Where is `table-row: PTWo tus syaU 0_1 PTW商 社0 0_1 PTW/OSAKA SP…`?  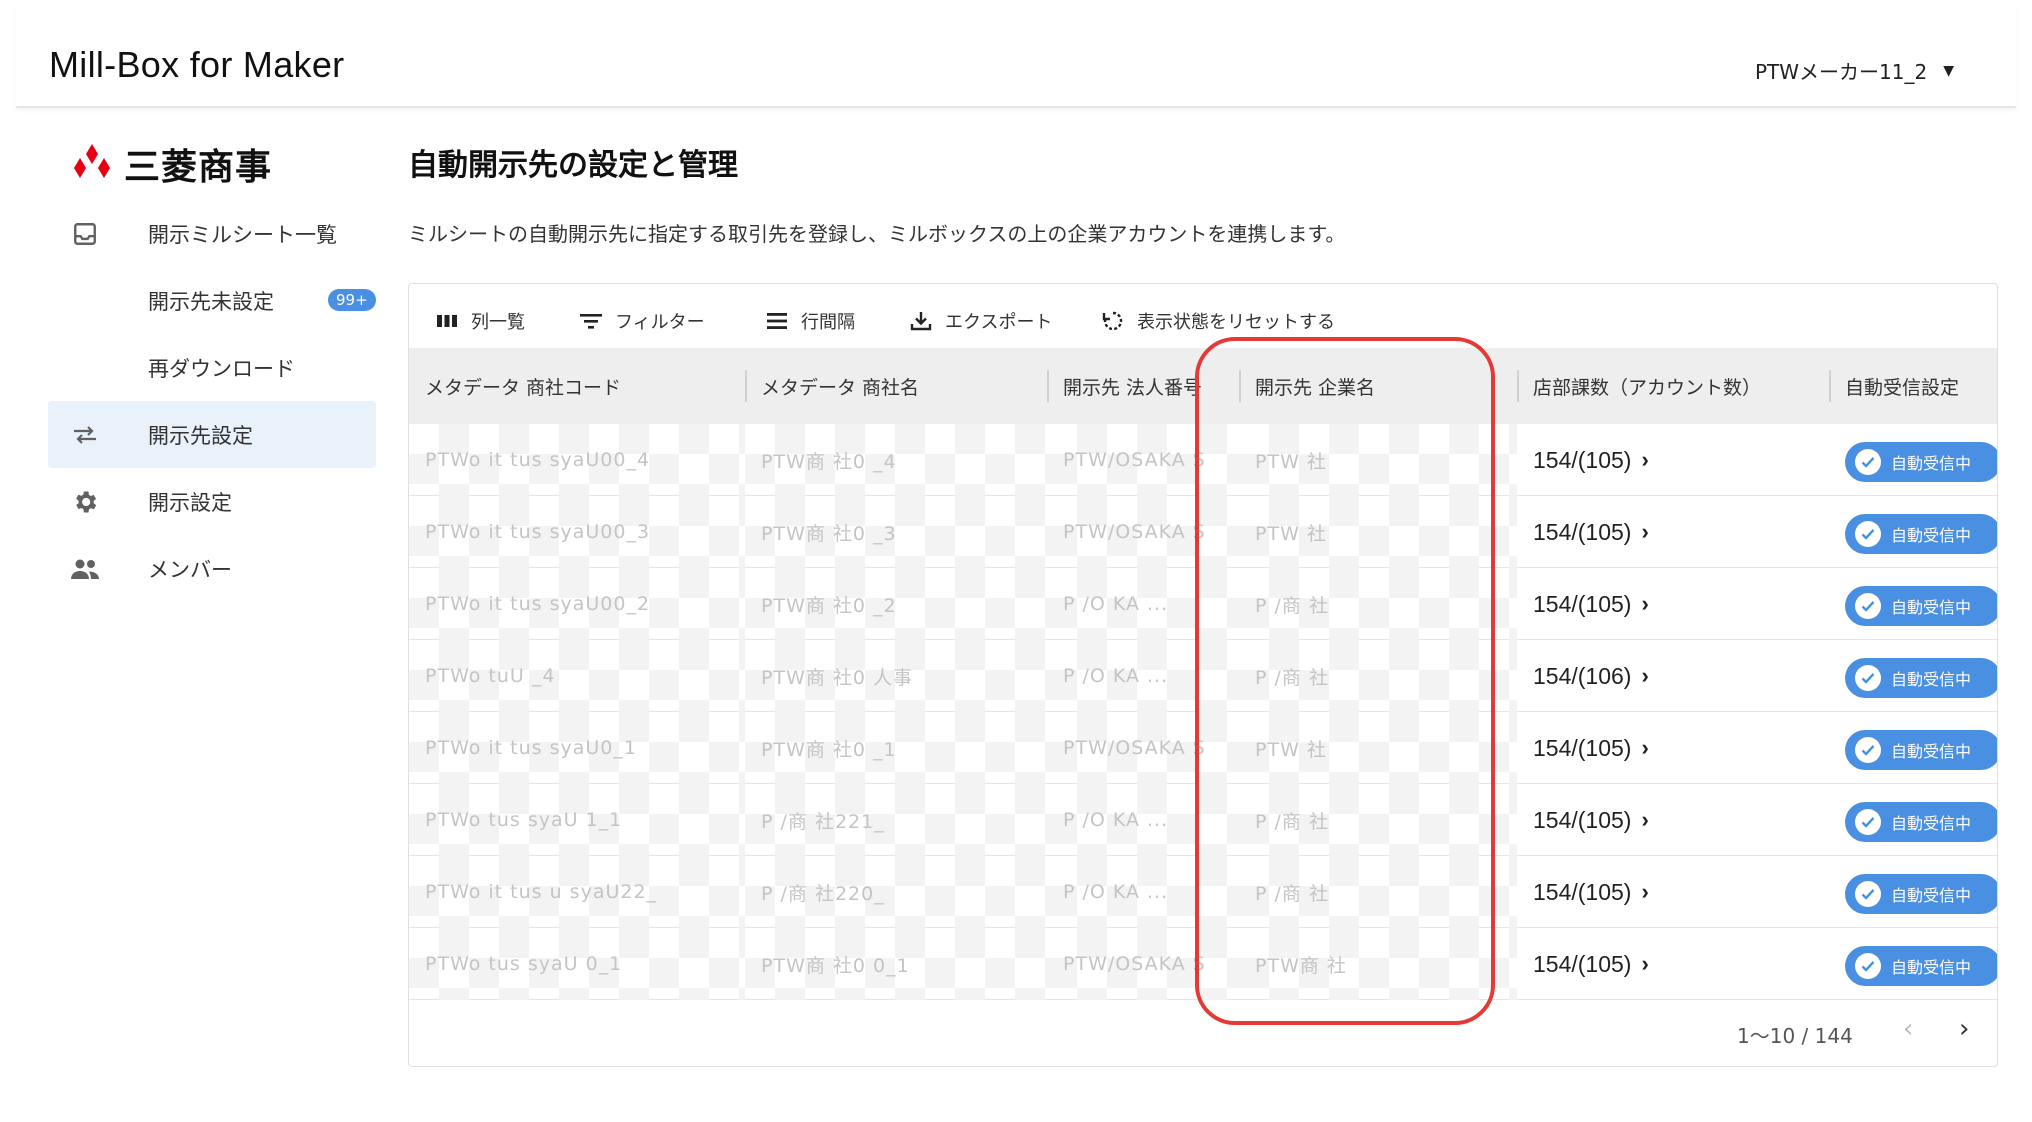
table-row: PTWo tus syaU 0_1 PTW商 社0 0_1 PTW/OSAKA SP… is located at coordinates (1203, 964).